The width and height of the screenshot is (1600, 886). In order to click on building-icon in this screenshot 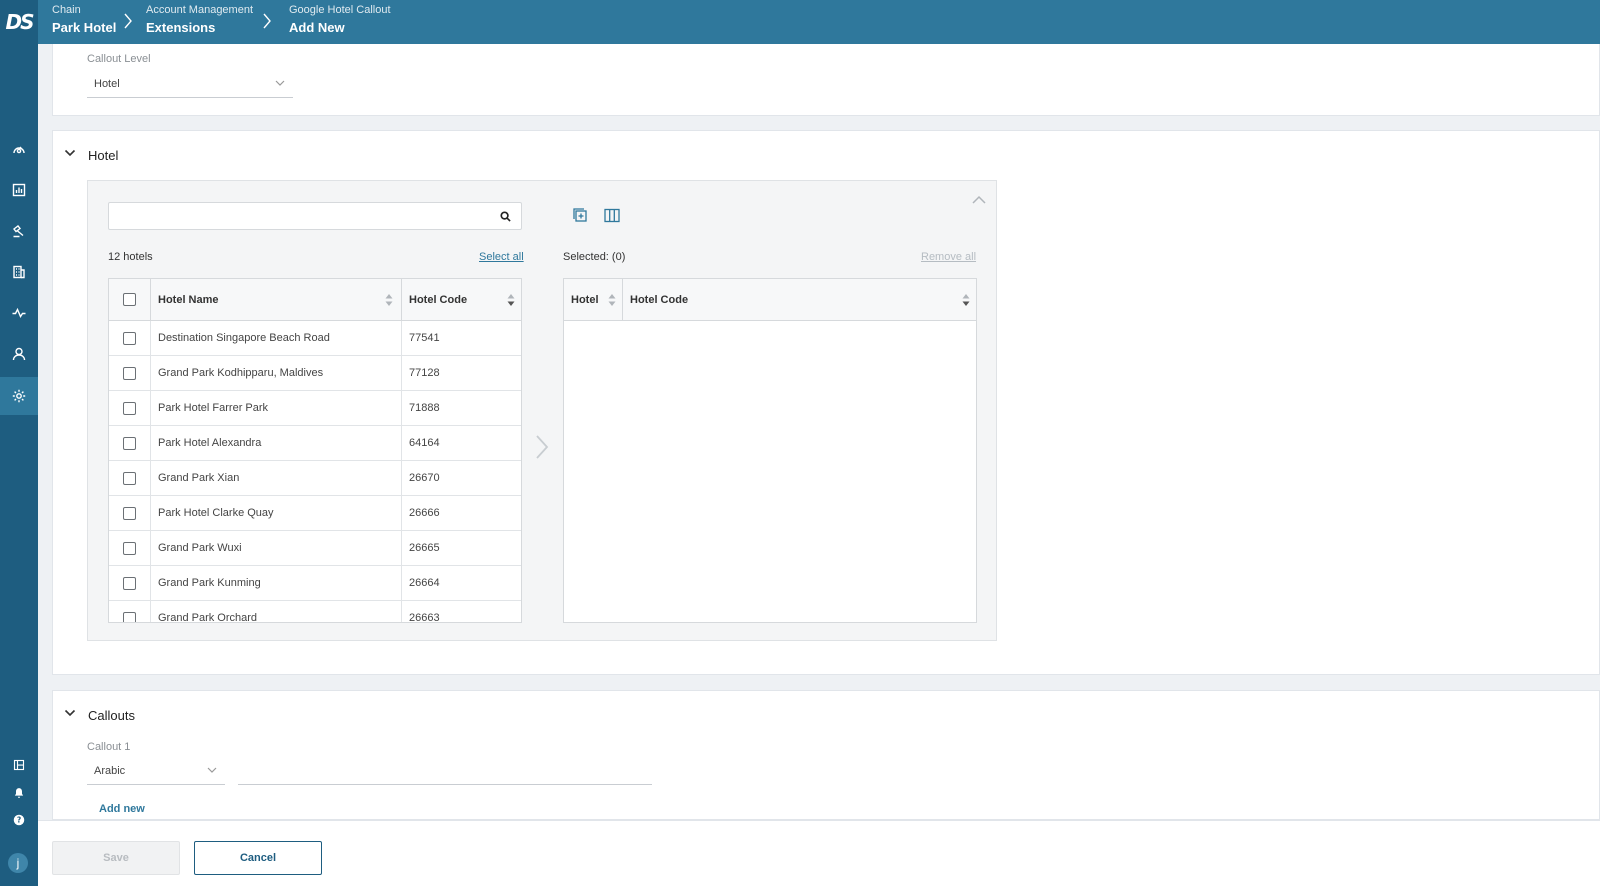, I will do `click(19, 272)`.